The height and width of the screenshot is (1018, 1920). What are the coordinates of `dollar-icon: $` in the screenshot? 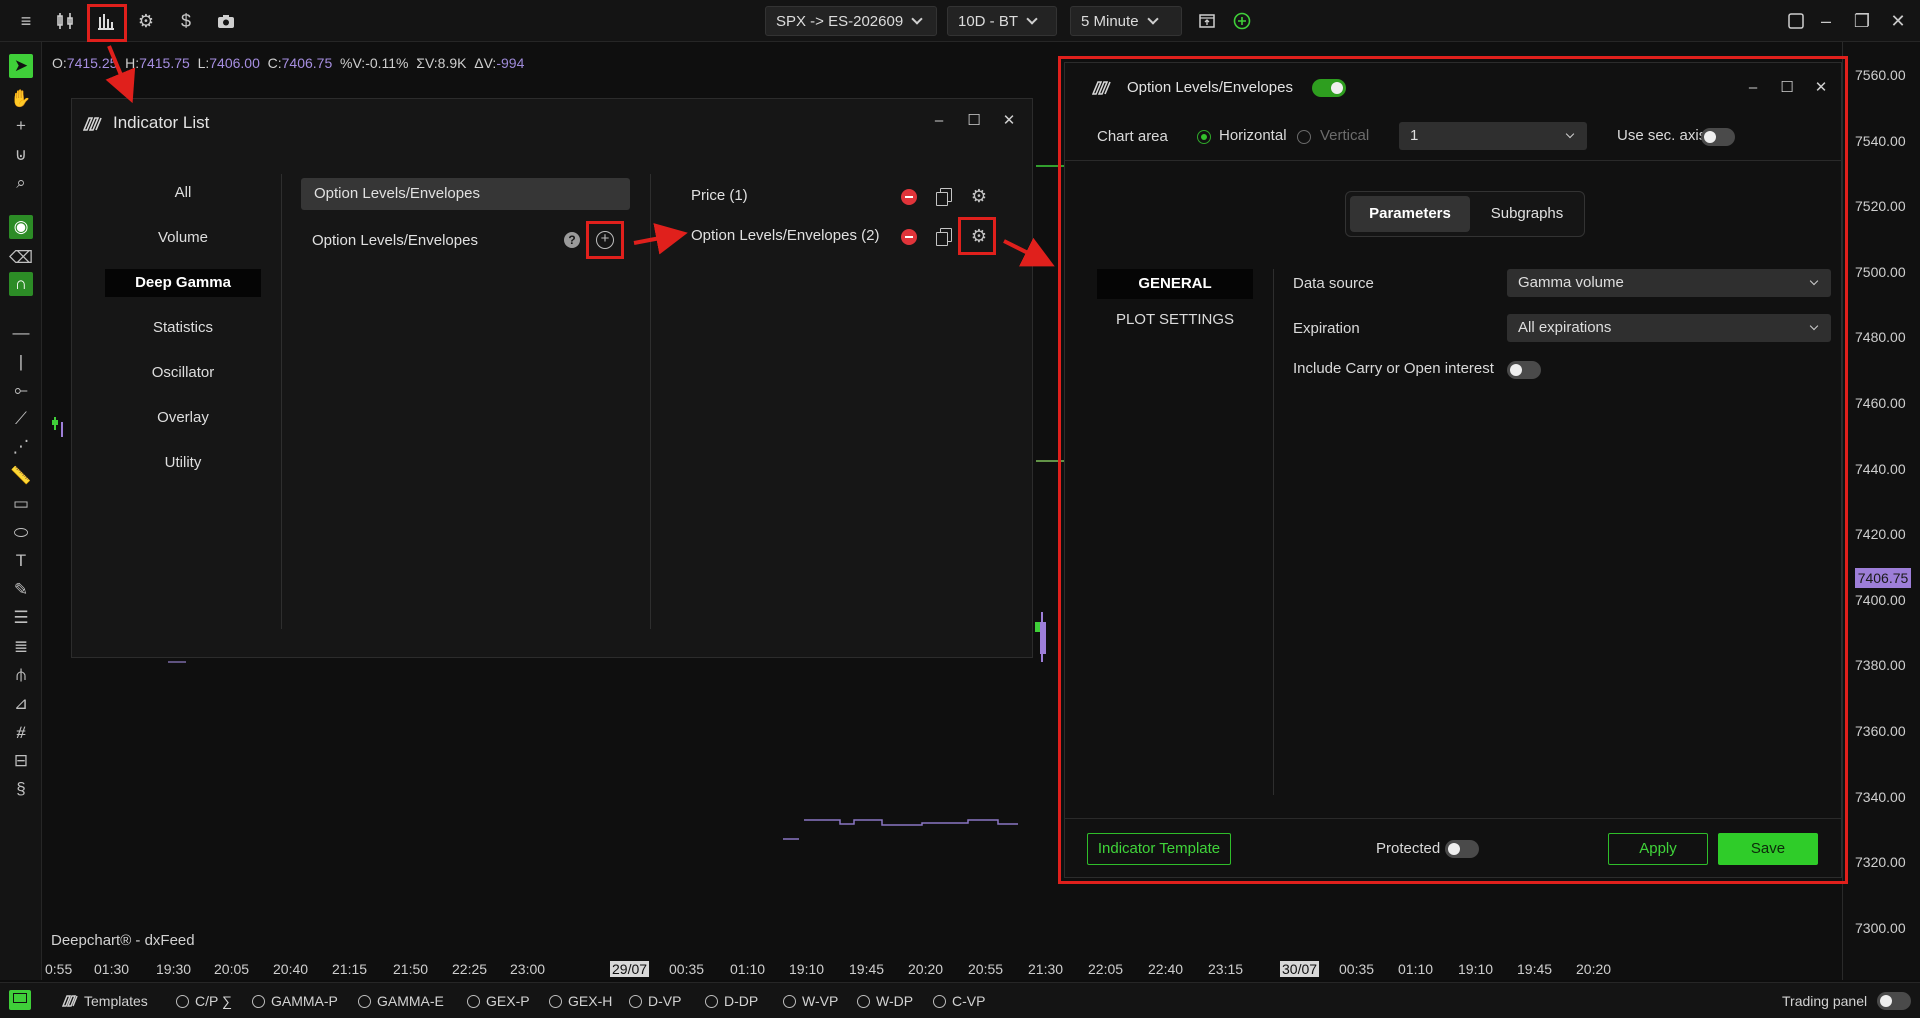 It's located at (186, 21).